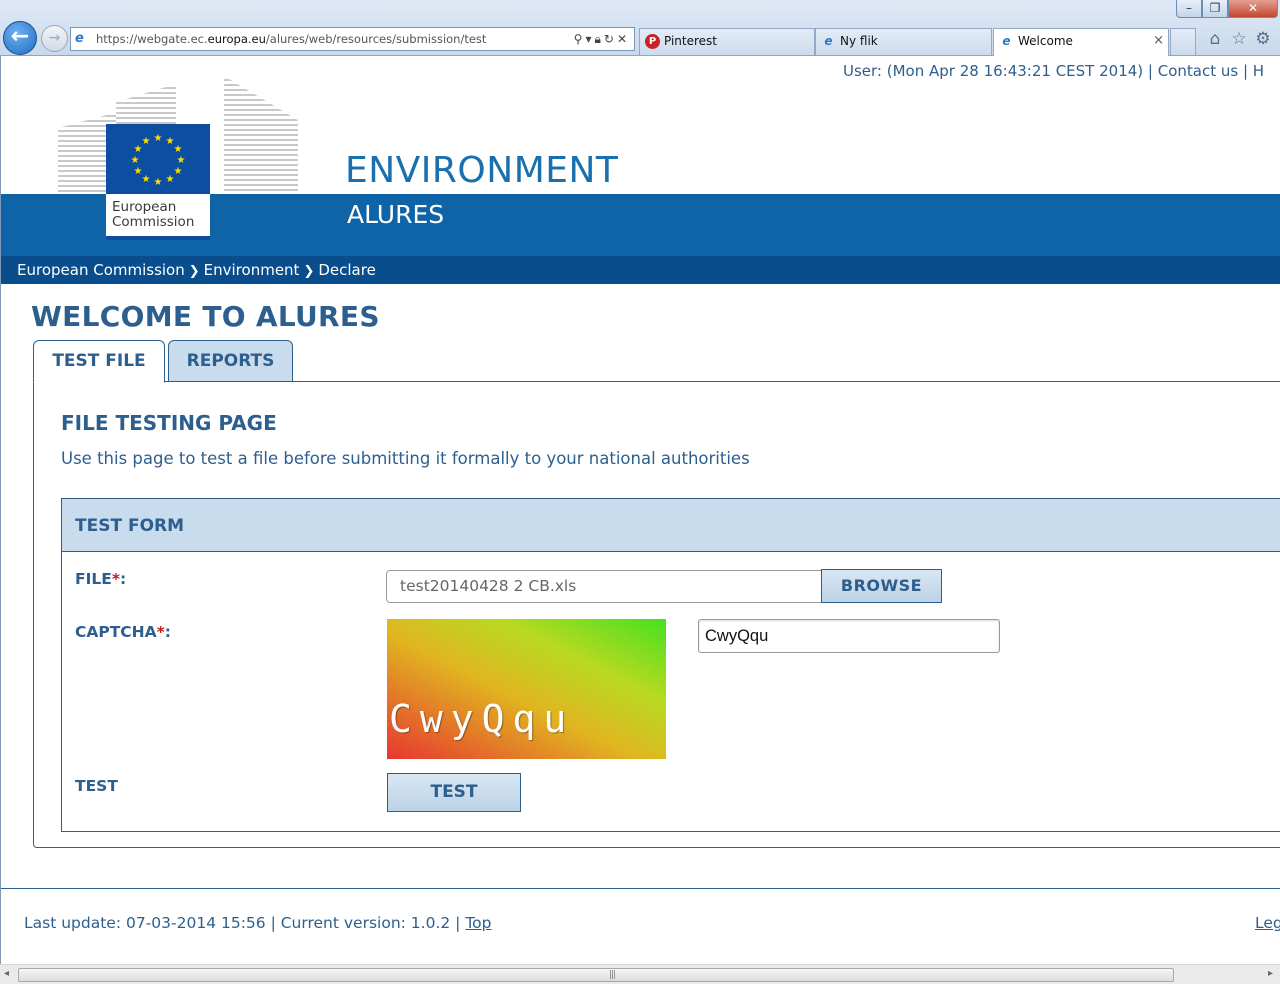 This screenshot has height=984, width=1280. I want to click on site-title: ENVIRONMENT, so click(482, 170).